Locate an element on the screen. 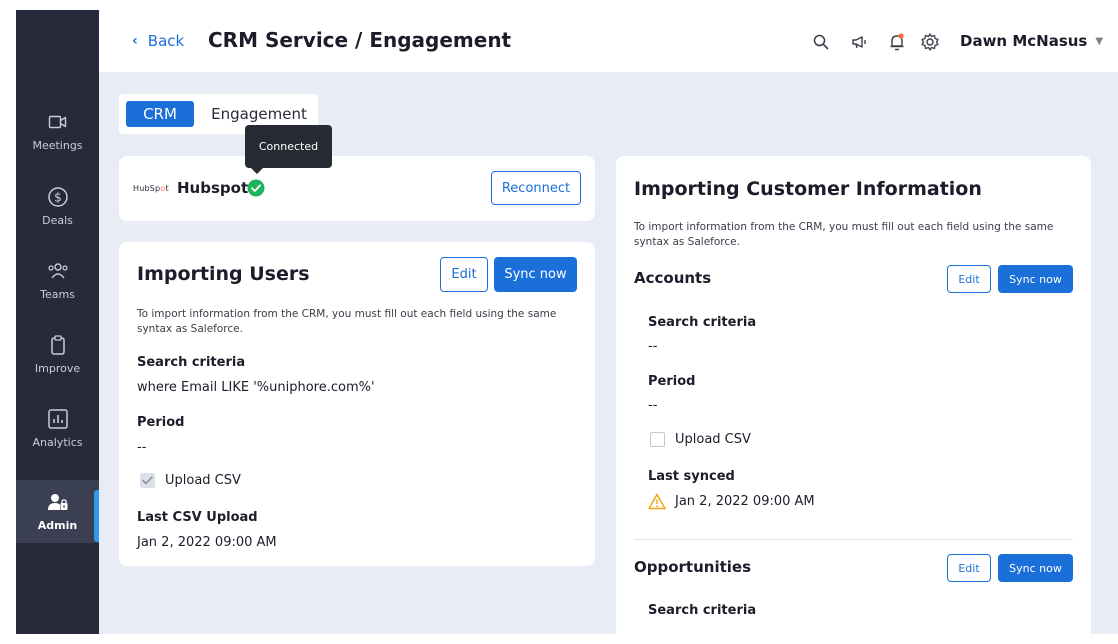  back-label: Back is located at coordinates (166, 41).